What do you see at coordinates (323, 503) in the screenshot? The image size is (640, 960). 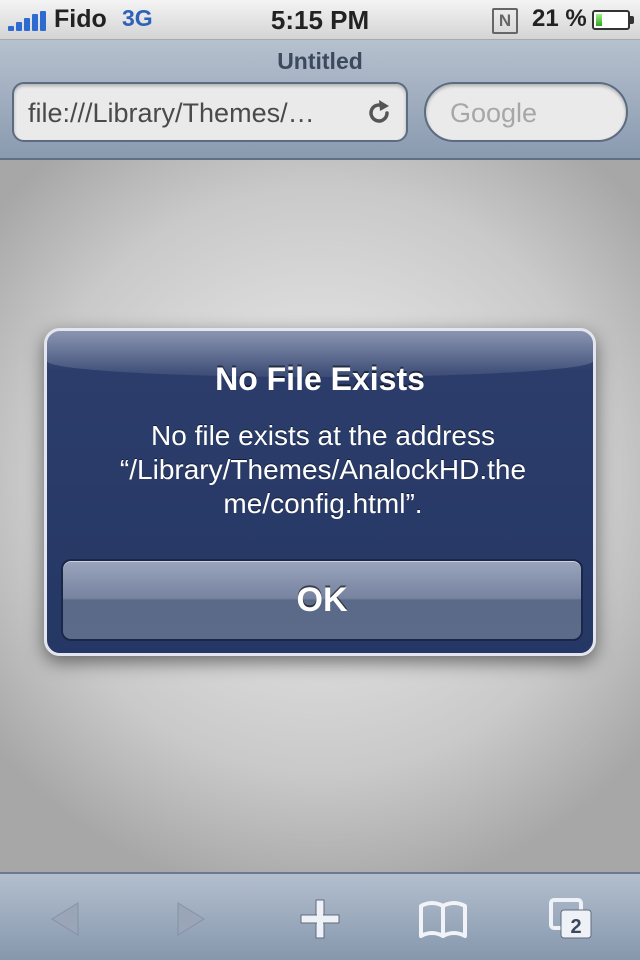 I see `alert-message-line: me/config.html”.` at bounding box center [323, 503].